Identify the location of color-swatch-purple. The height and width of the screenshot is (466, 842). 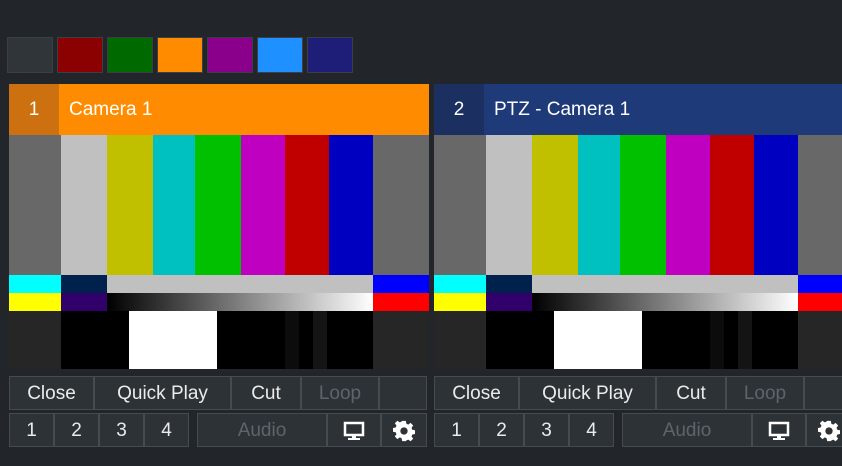
(230, 55).